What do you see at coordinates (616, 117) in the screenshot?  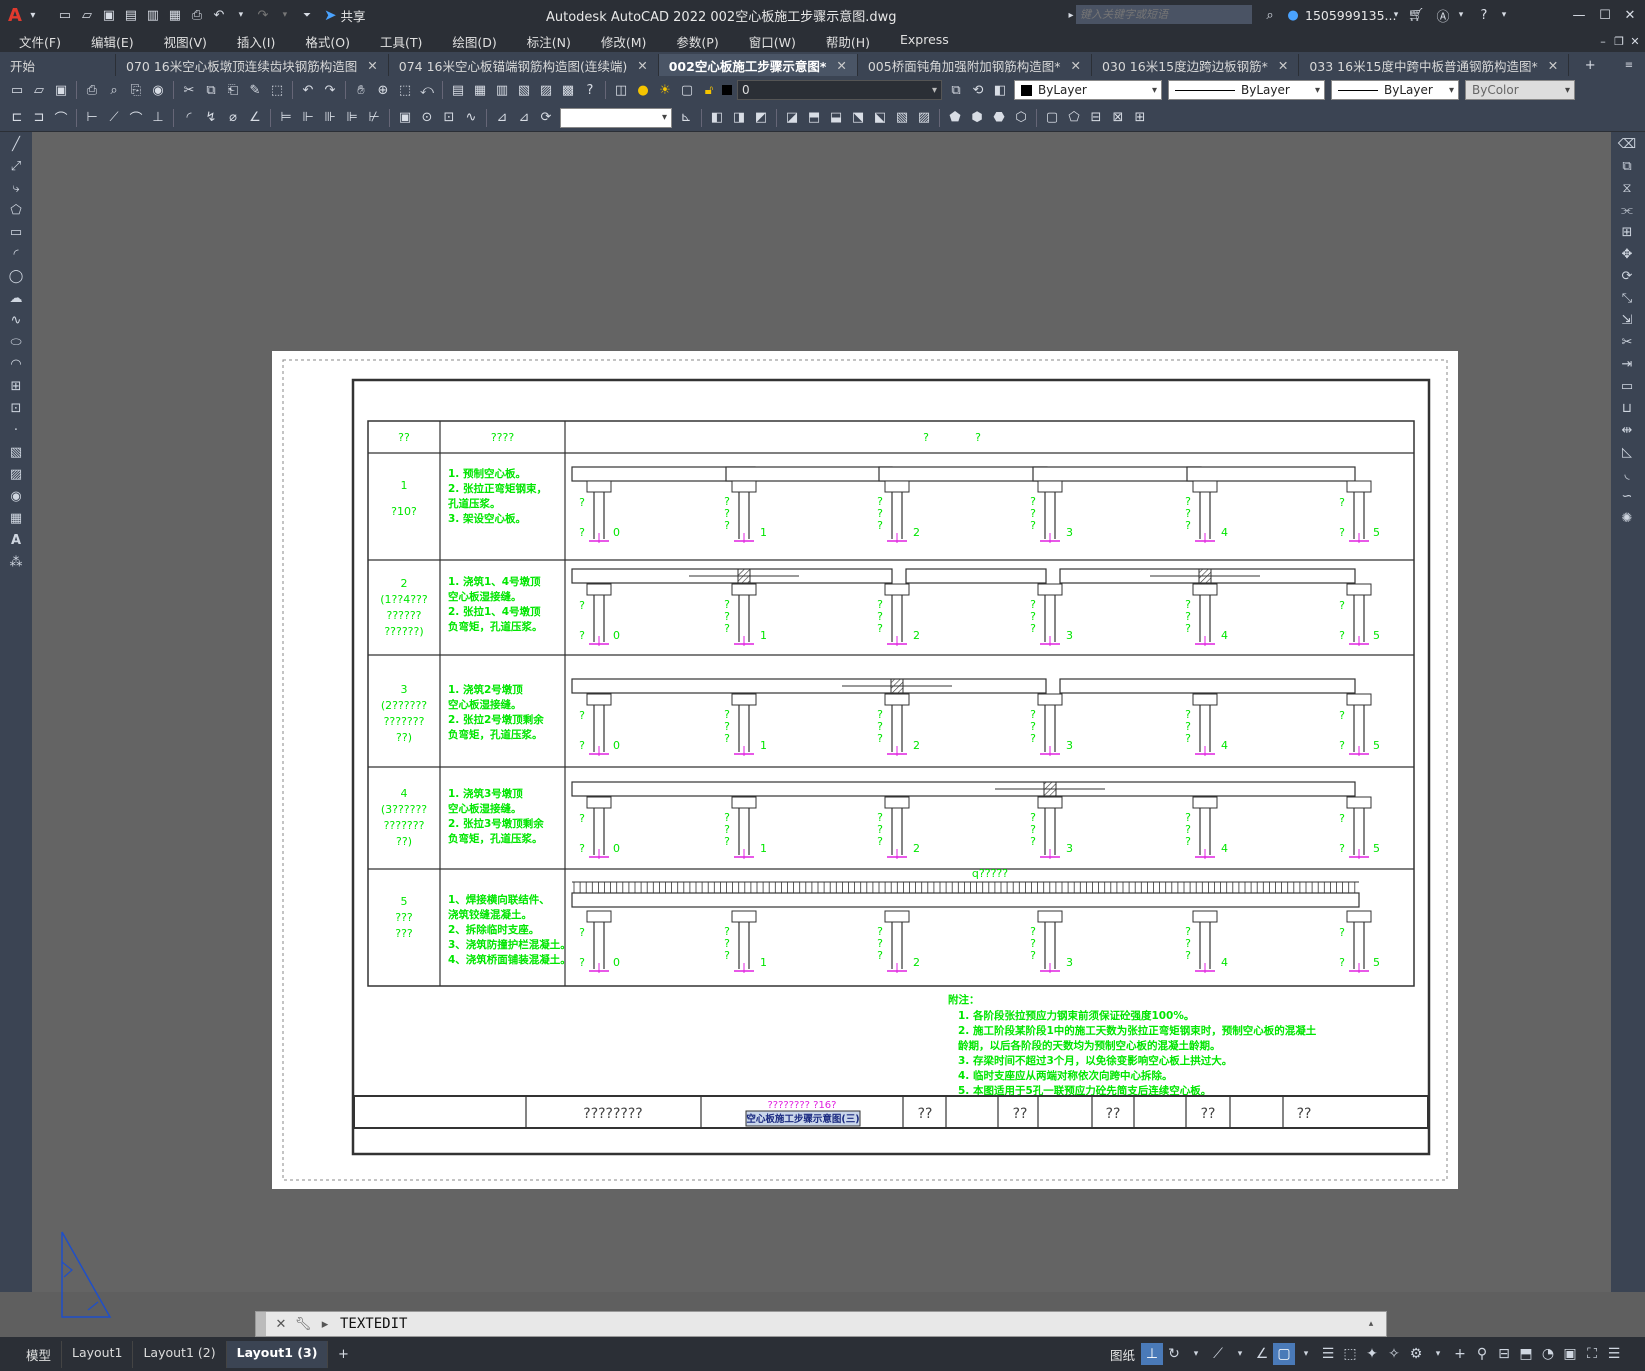 I see `dim-style-dropdown` at bounding box center [616, 117].